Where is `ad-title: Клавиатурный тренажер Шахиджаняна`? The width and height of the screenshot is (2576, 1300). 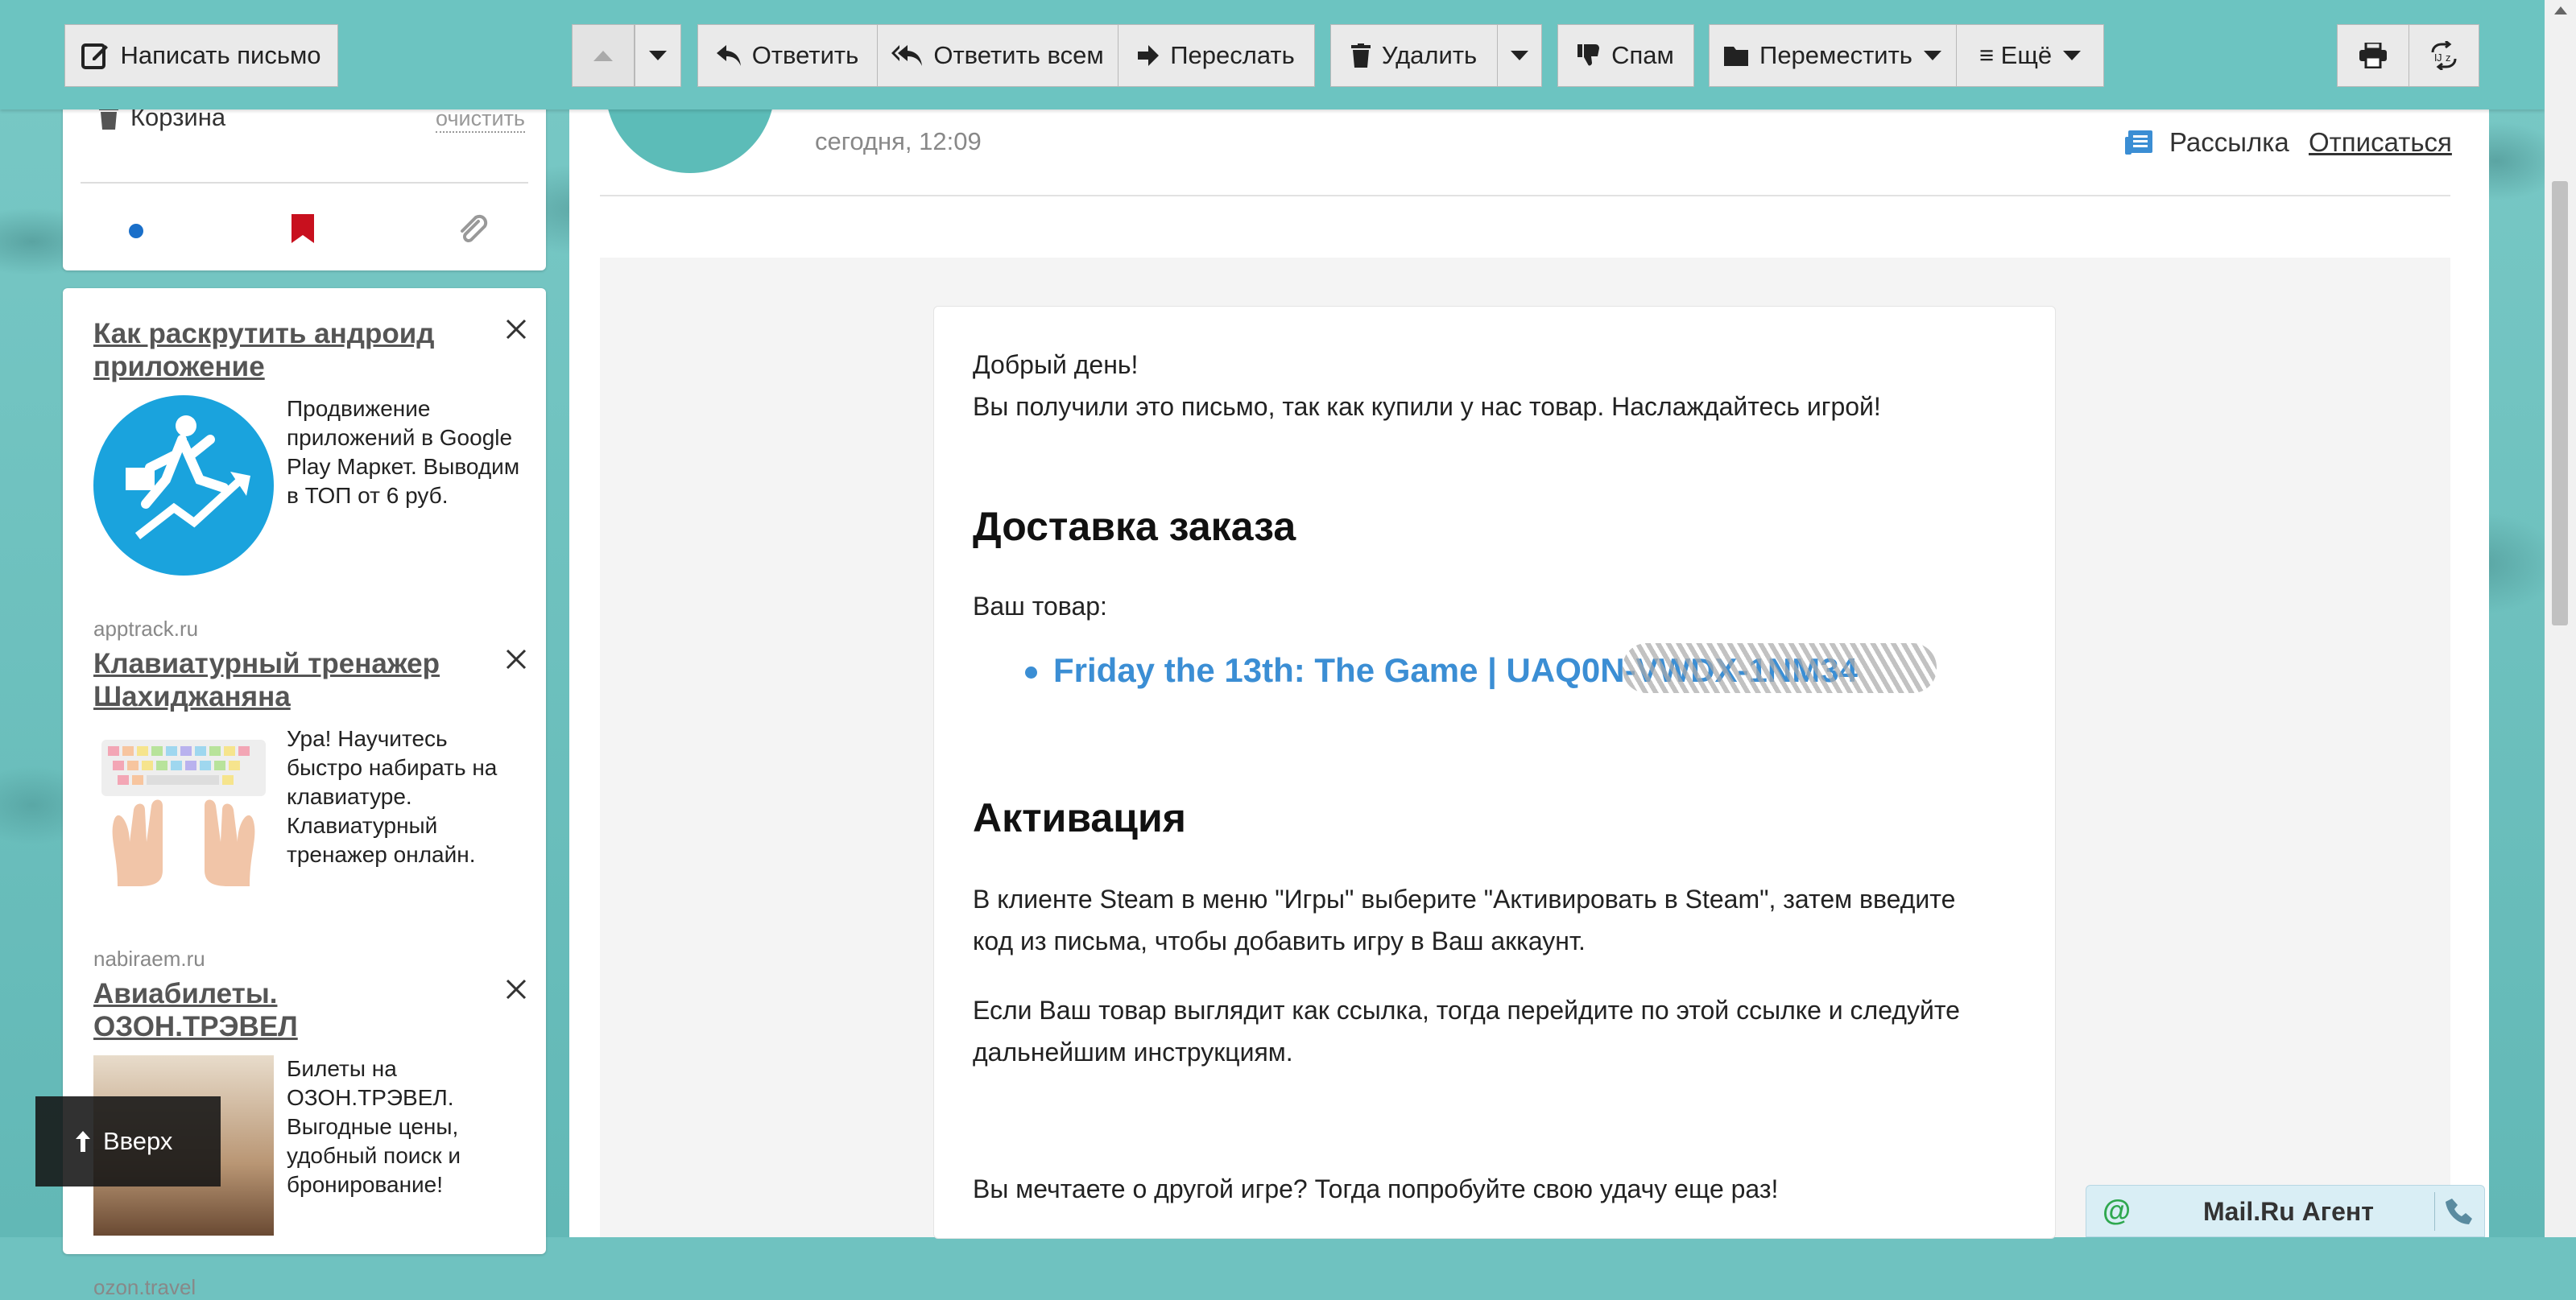 ad-title: Клавиатурный тренажер Шахиджаняна is located at coordinates (283, 680).